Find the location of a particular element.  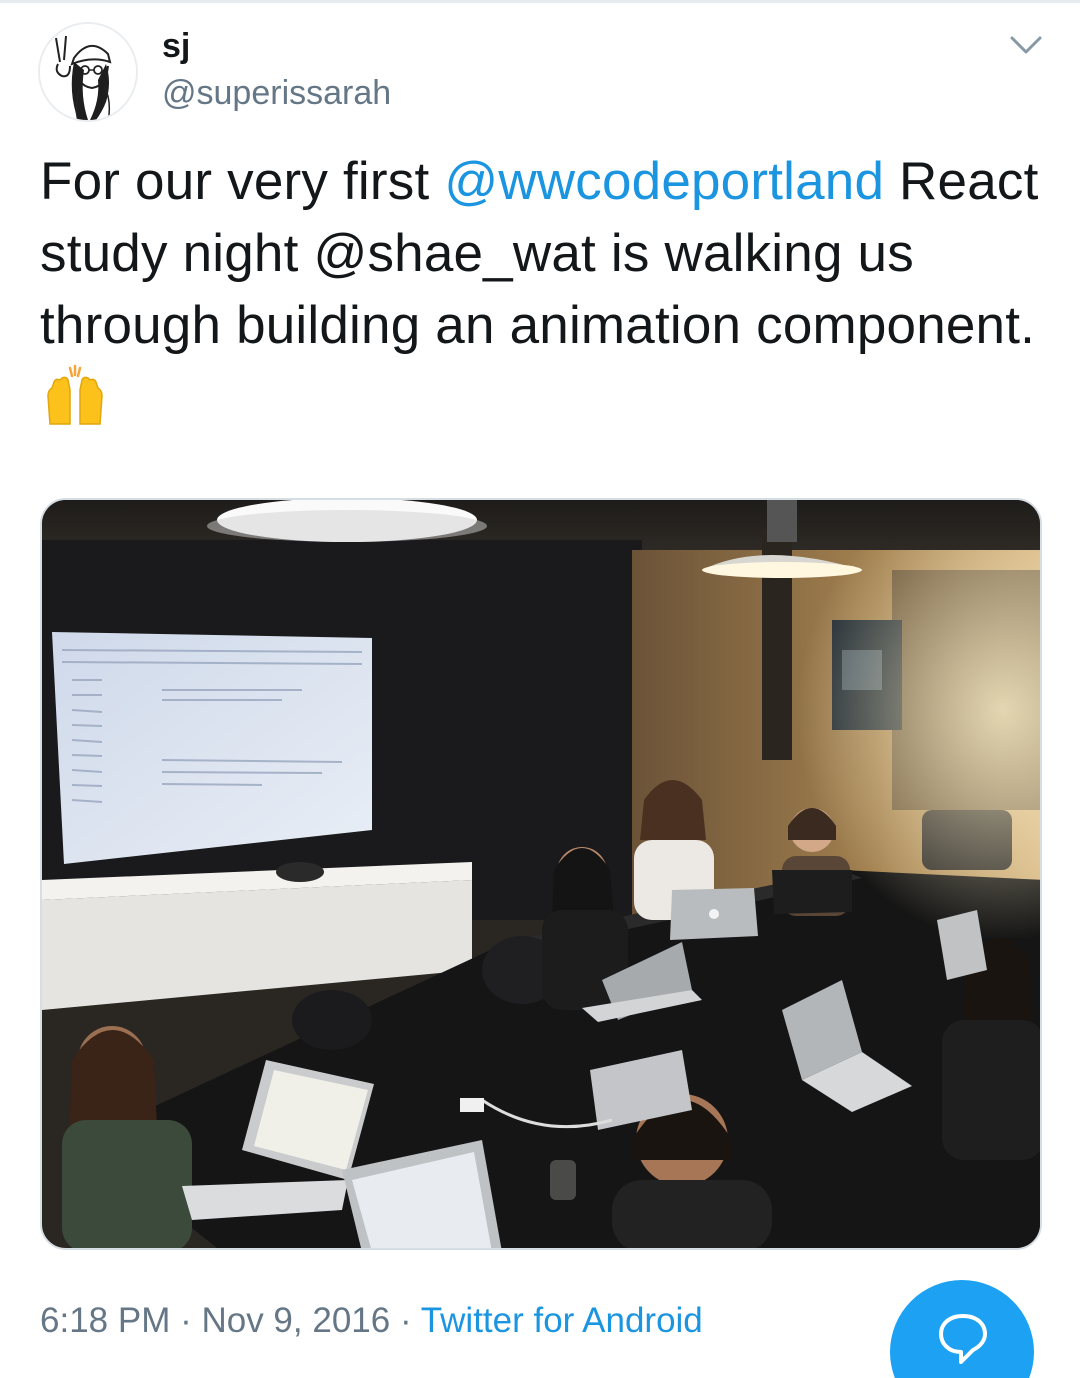

avatar-illustration is located at coordinates (88, 72).